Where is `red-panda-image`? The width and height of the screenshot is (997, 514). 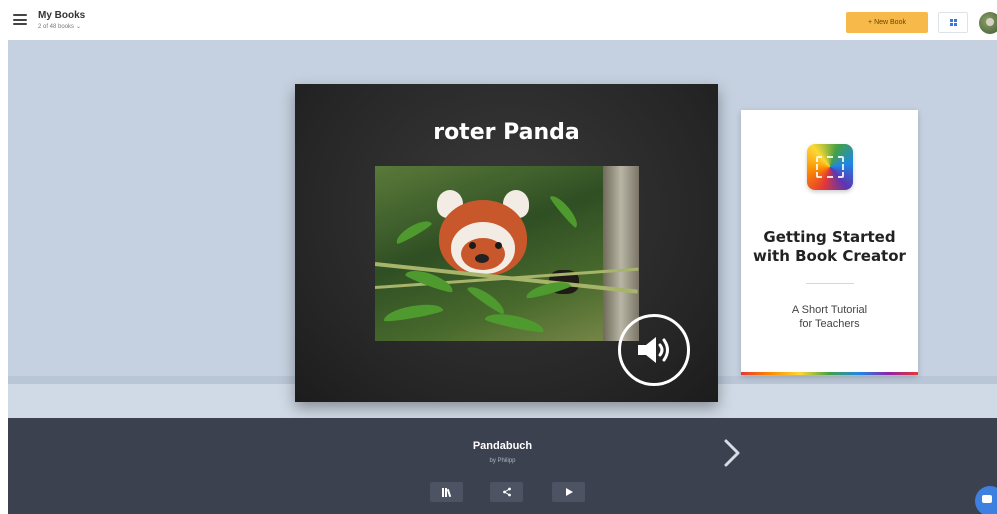
red-panda-image is located at coordinates (507, 253).